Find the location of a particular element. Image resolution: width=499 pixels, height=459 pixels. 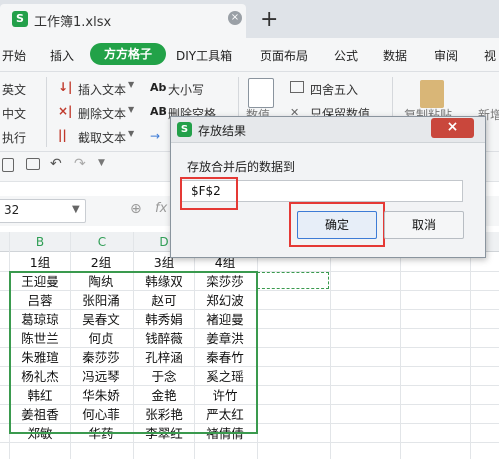

redo-icon: ↷ is located at coordinates (80, 164).